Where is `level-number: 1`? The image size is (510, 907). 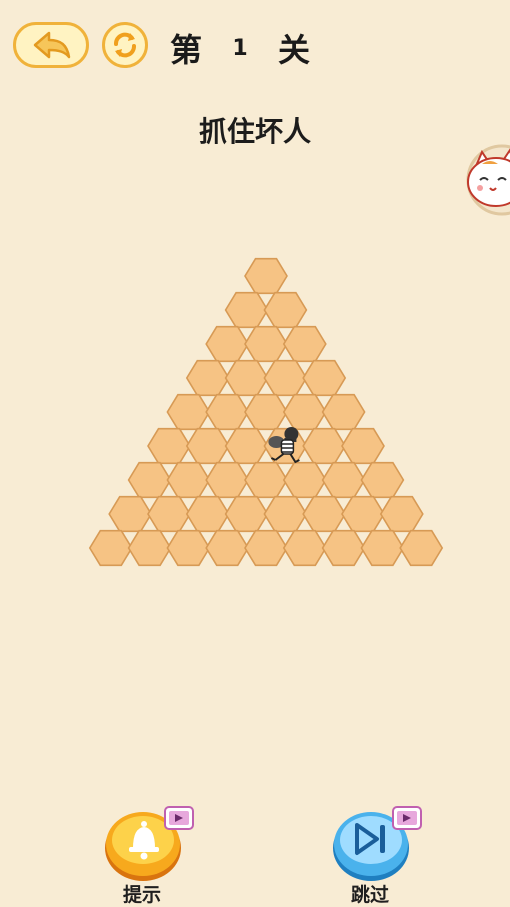
level-number: 1 is located at coordinates (240, 48).